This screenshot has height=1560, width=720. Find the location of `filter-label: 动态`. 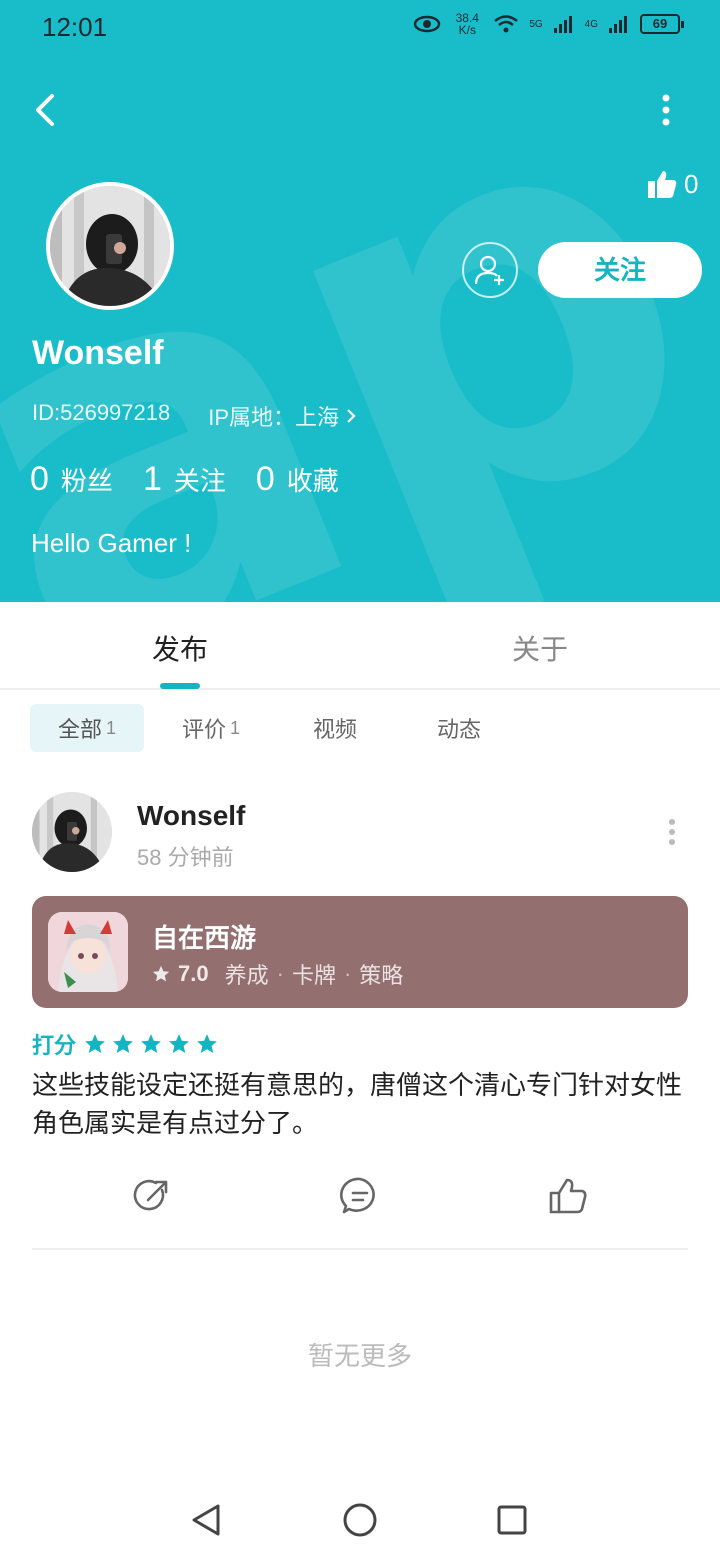

filter-label: 动态 is located at coordinates (458, 729).